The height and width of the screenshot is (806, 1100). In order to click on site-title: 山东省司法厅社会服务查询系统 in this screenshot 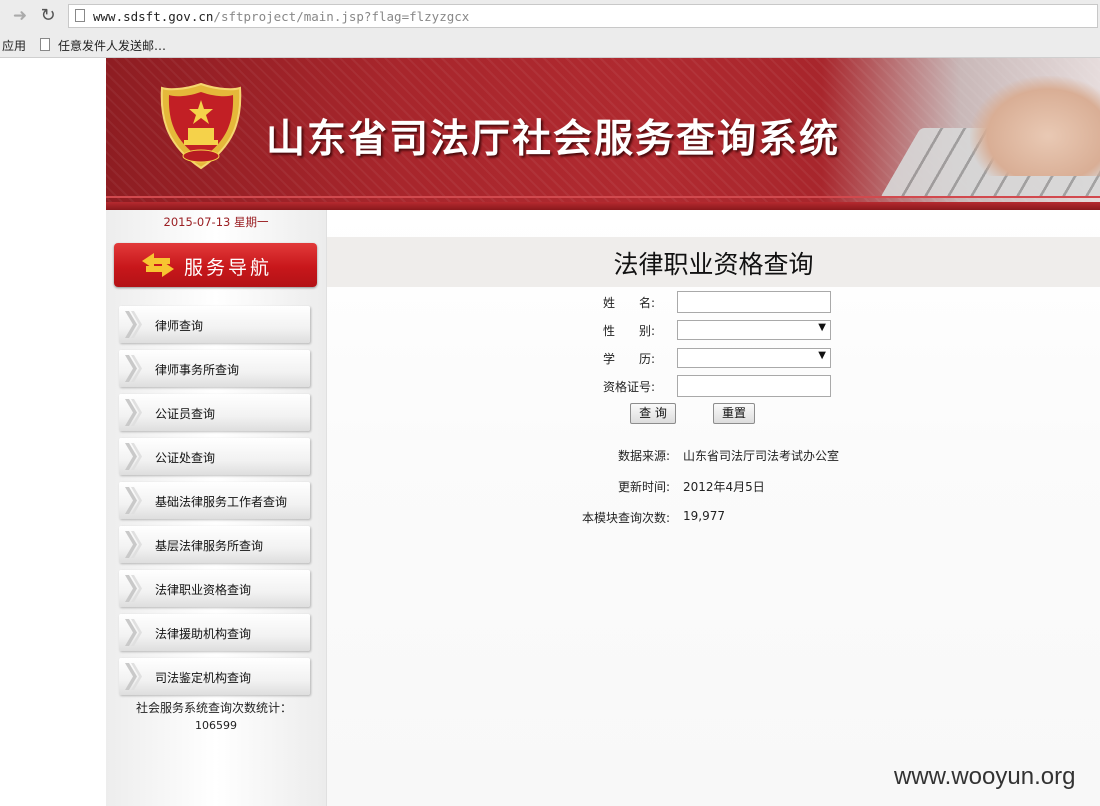, I will do `click(553, 139)`.